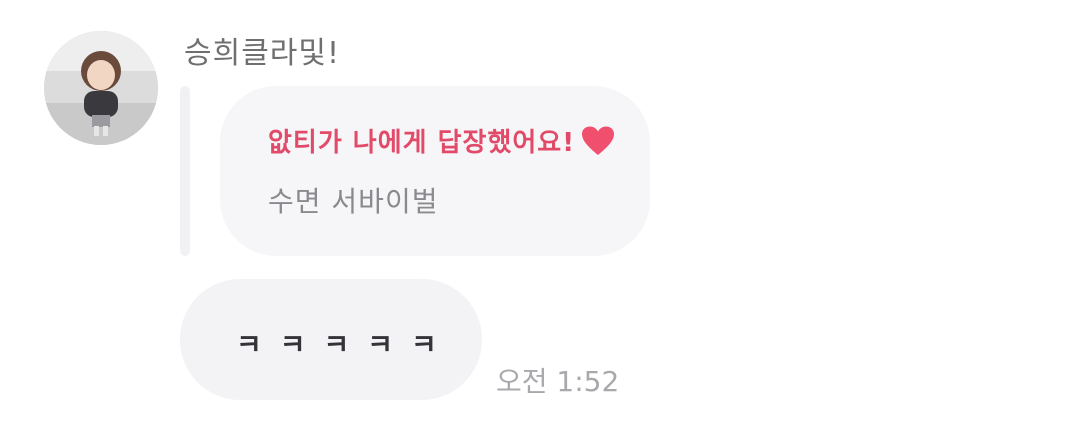  I want to click on message-bubble: ㅋㅋㅋㅋㅋ, so click(331, 339).